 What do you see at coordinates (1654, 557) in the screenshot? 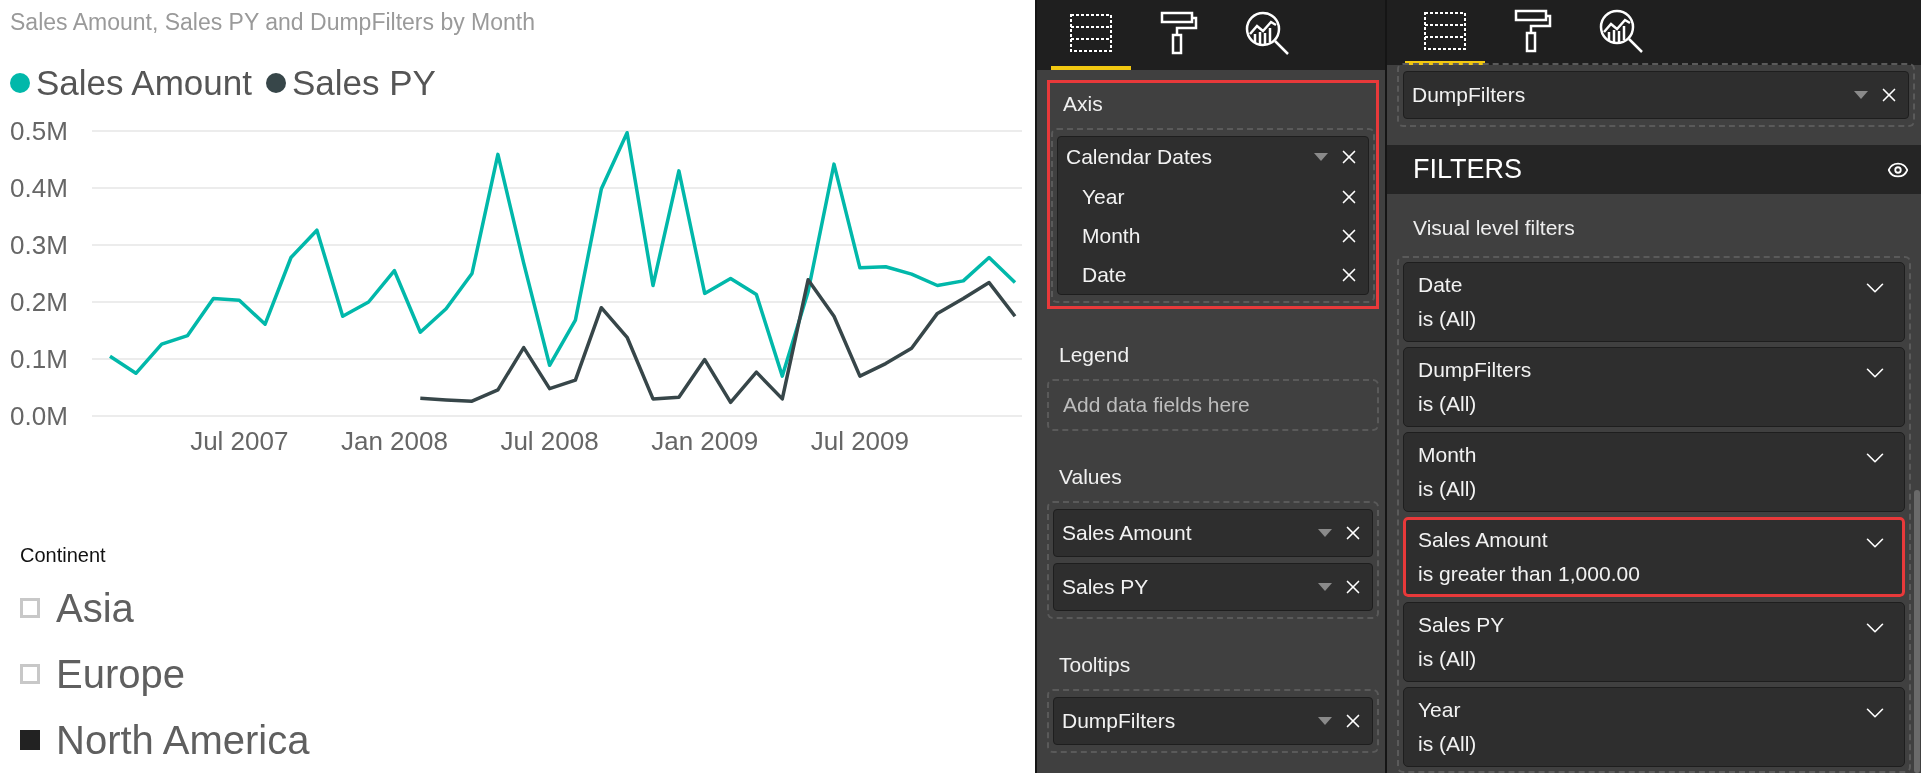
I see `filter-card: Sales Amount is greater than 1,000.00` at bounding box center [1654, 557].